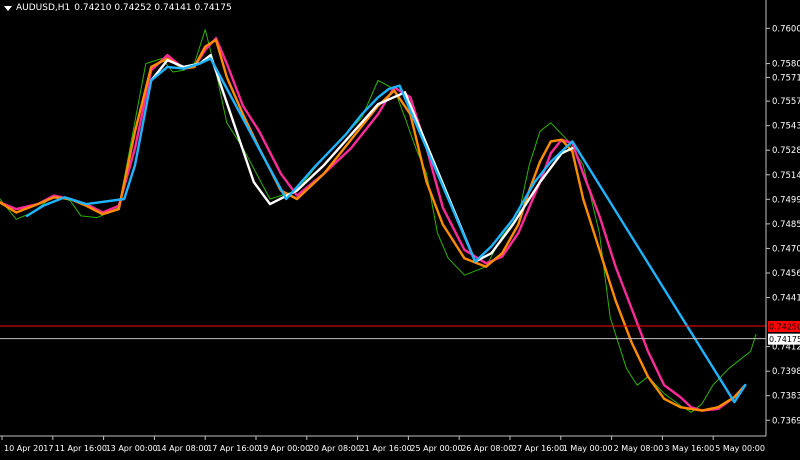 The image size is (800, 460). I want to click on ohlc-readout: 0.74210 0.74252 0.74141 0.74175, so click(153, 8).